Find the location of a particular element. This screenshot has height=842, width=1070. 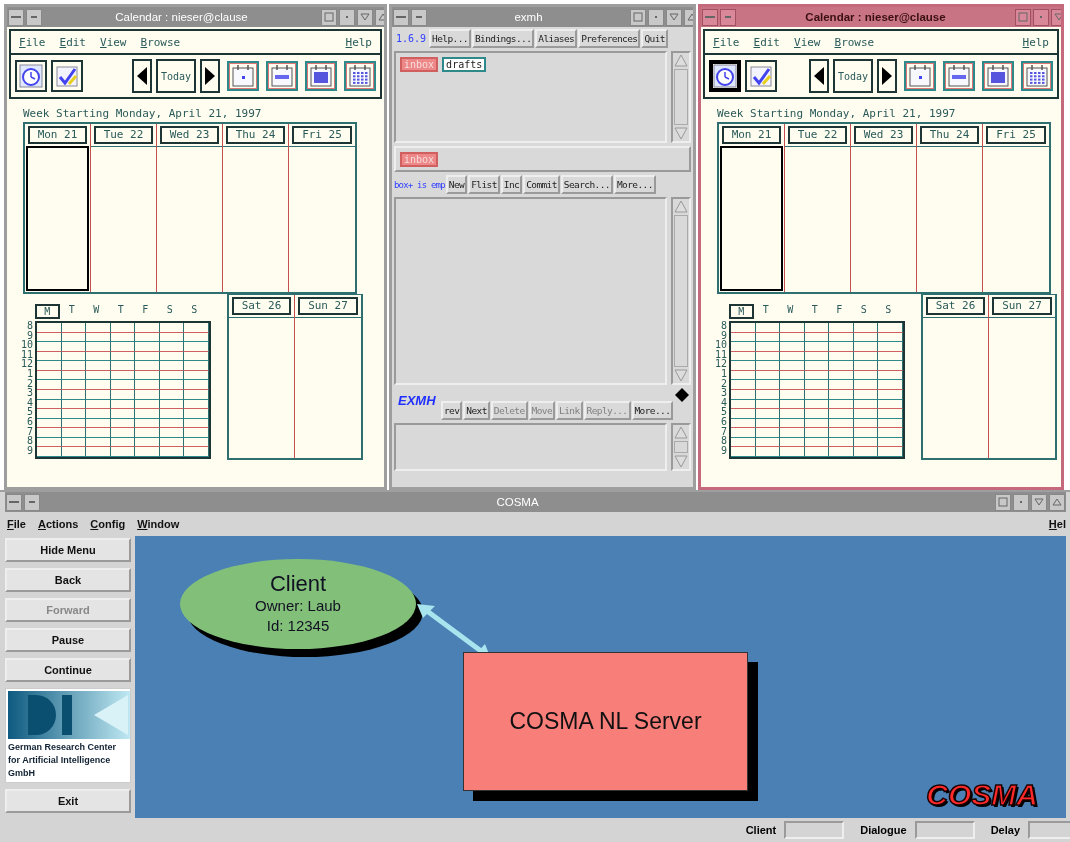

toolbar-button: Commit is located at coordinates (541, 184).